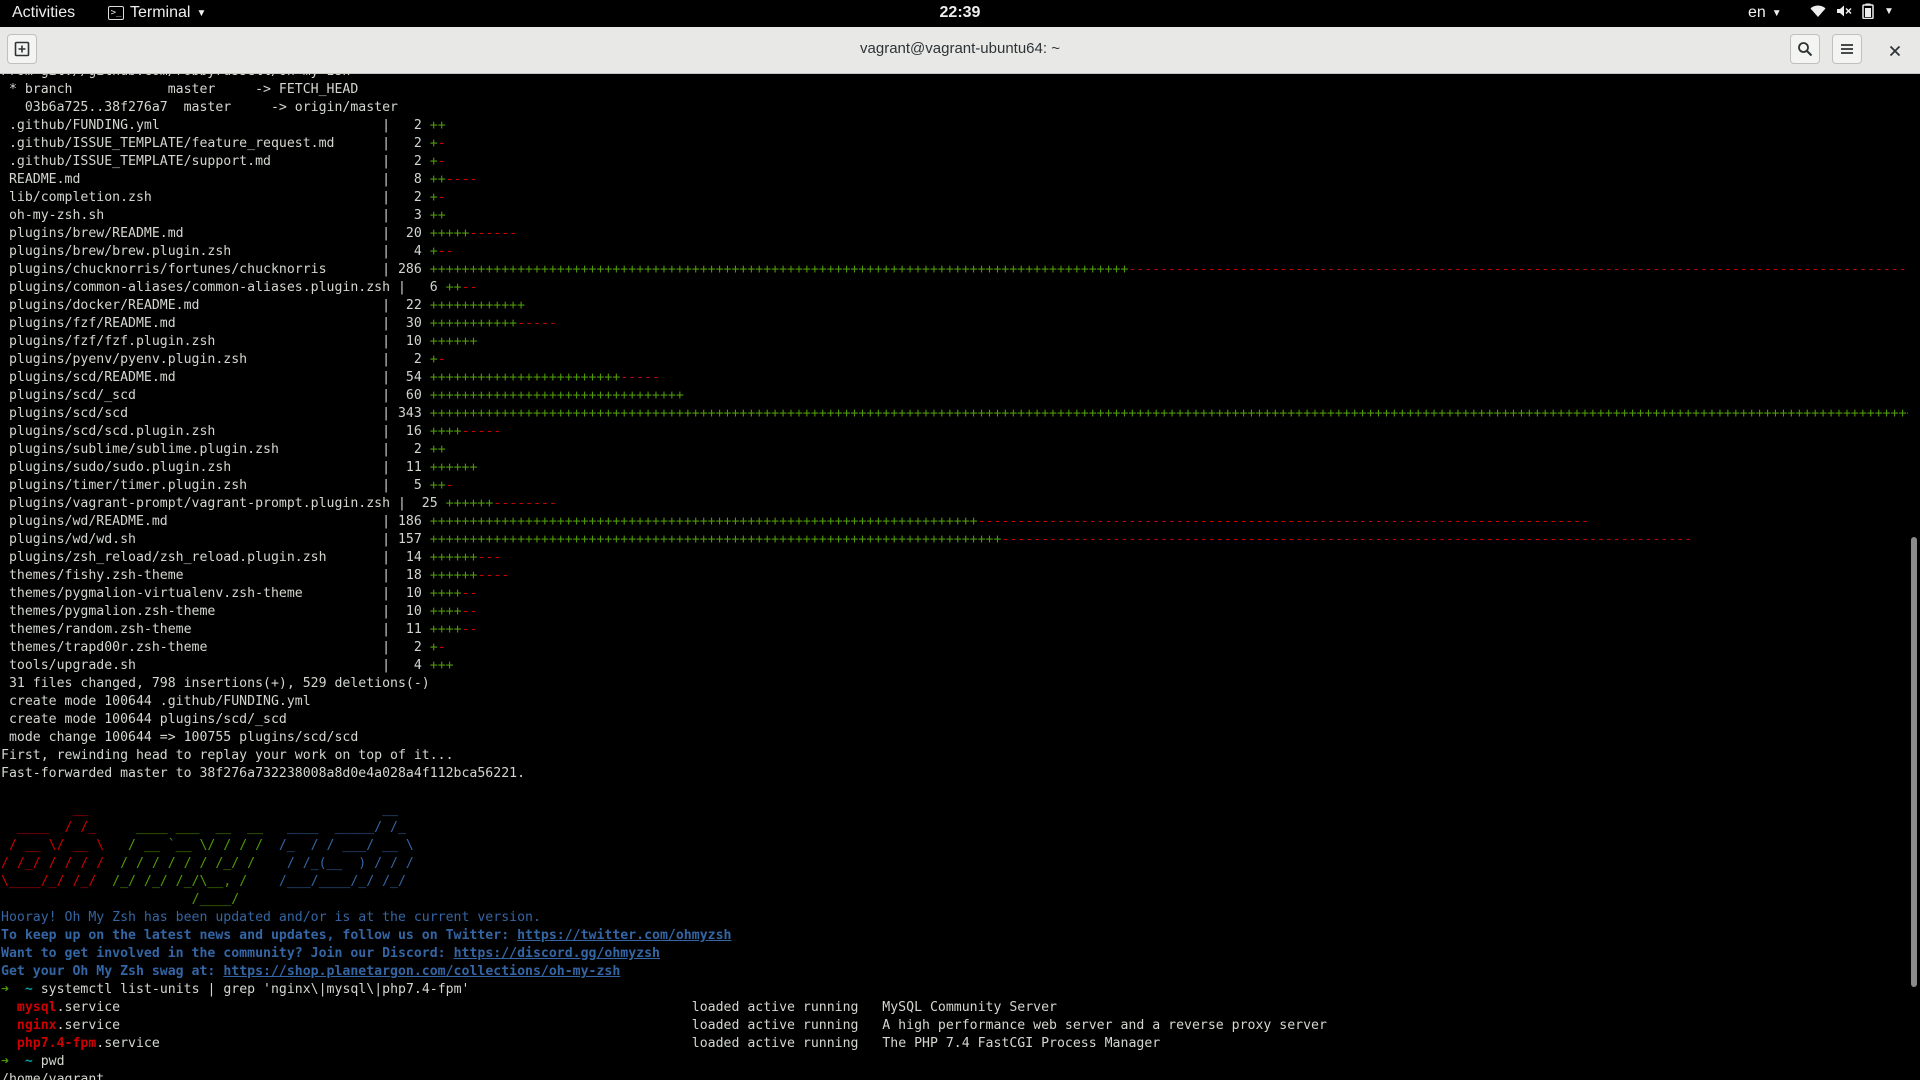 The width and height of the screenshot is (1920, 1080). What do you see at coordinates (215, 179) in the screenshot?
I see `terminal-text-segment: README.md | 8` at bounding box center [215, 179].